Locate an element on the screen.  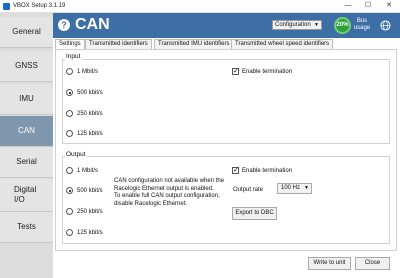
input-group-title: Input is located at coordinates (73, 56).